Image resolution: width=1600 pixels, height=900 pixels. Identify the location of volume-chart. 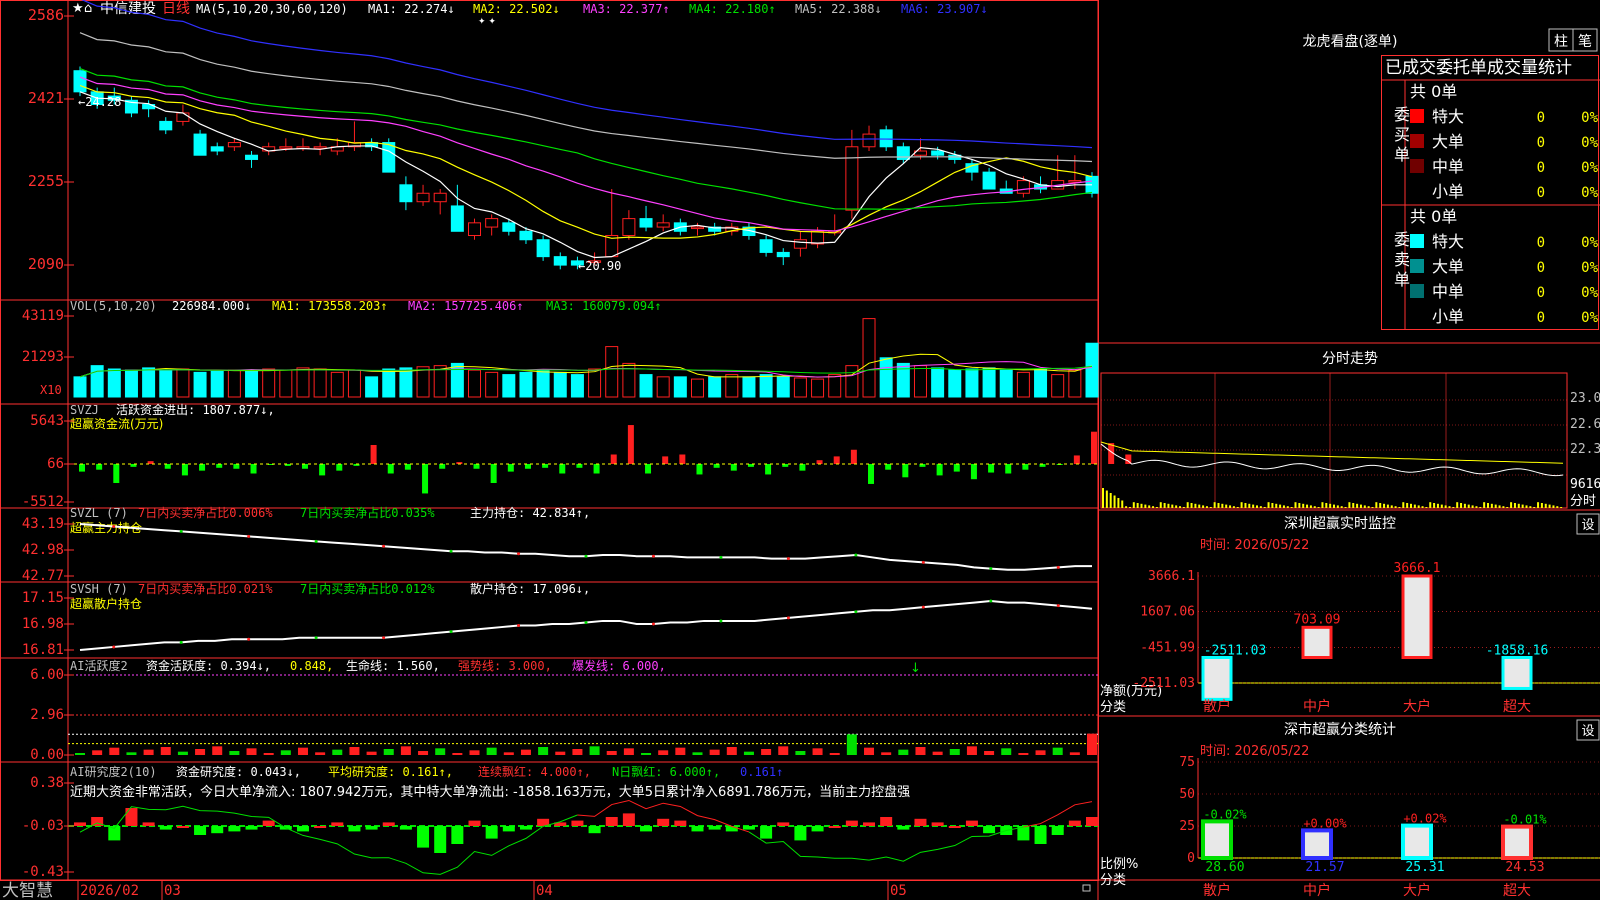
(586, 358).